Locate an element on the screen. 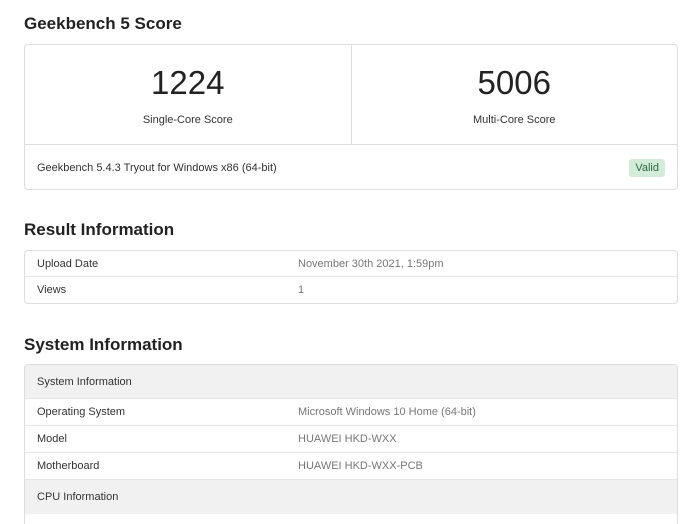  table-row: Model HUAWEI HKD-WXX is located at coordinates (351, 439).